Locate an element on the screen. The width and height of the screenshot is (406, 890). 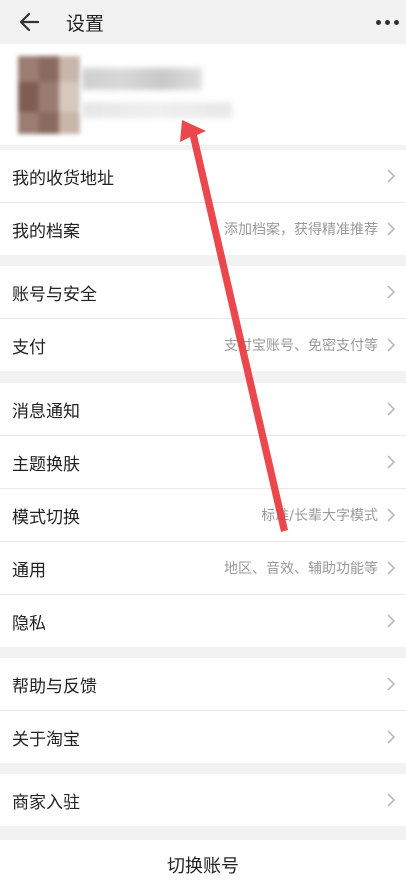
more-dots-icon is located at coordinates (378, 22).